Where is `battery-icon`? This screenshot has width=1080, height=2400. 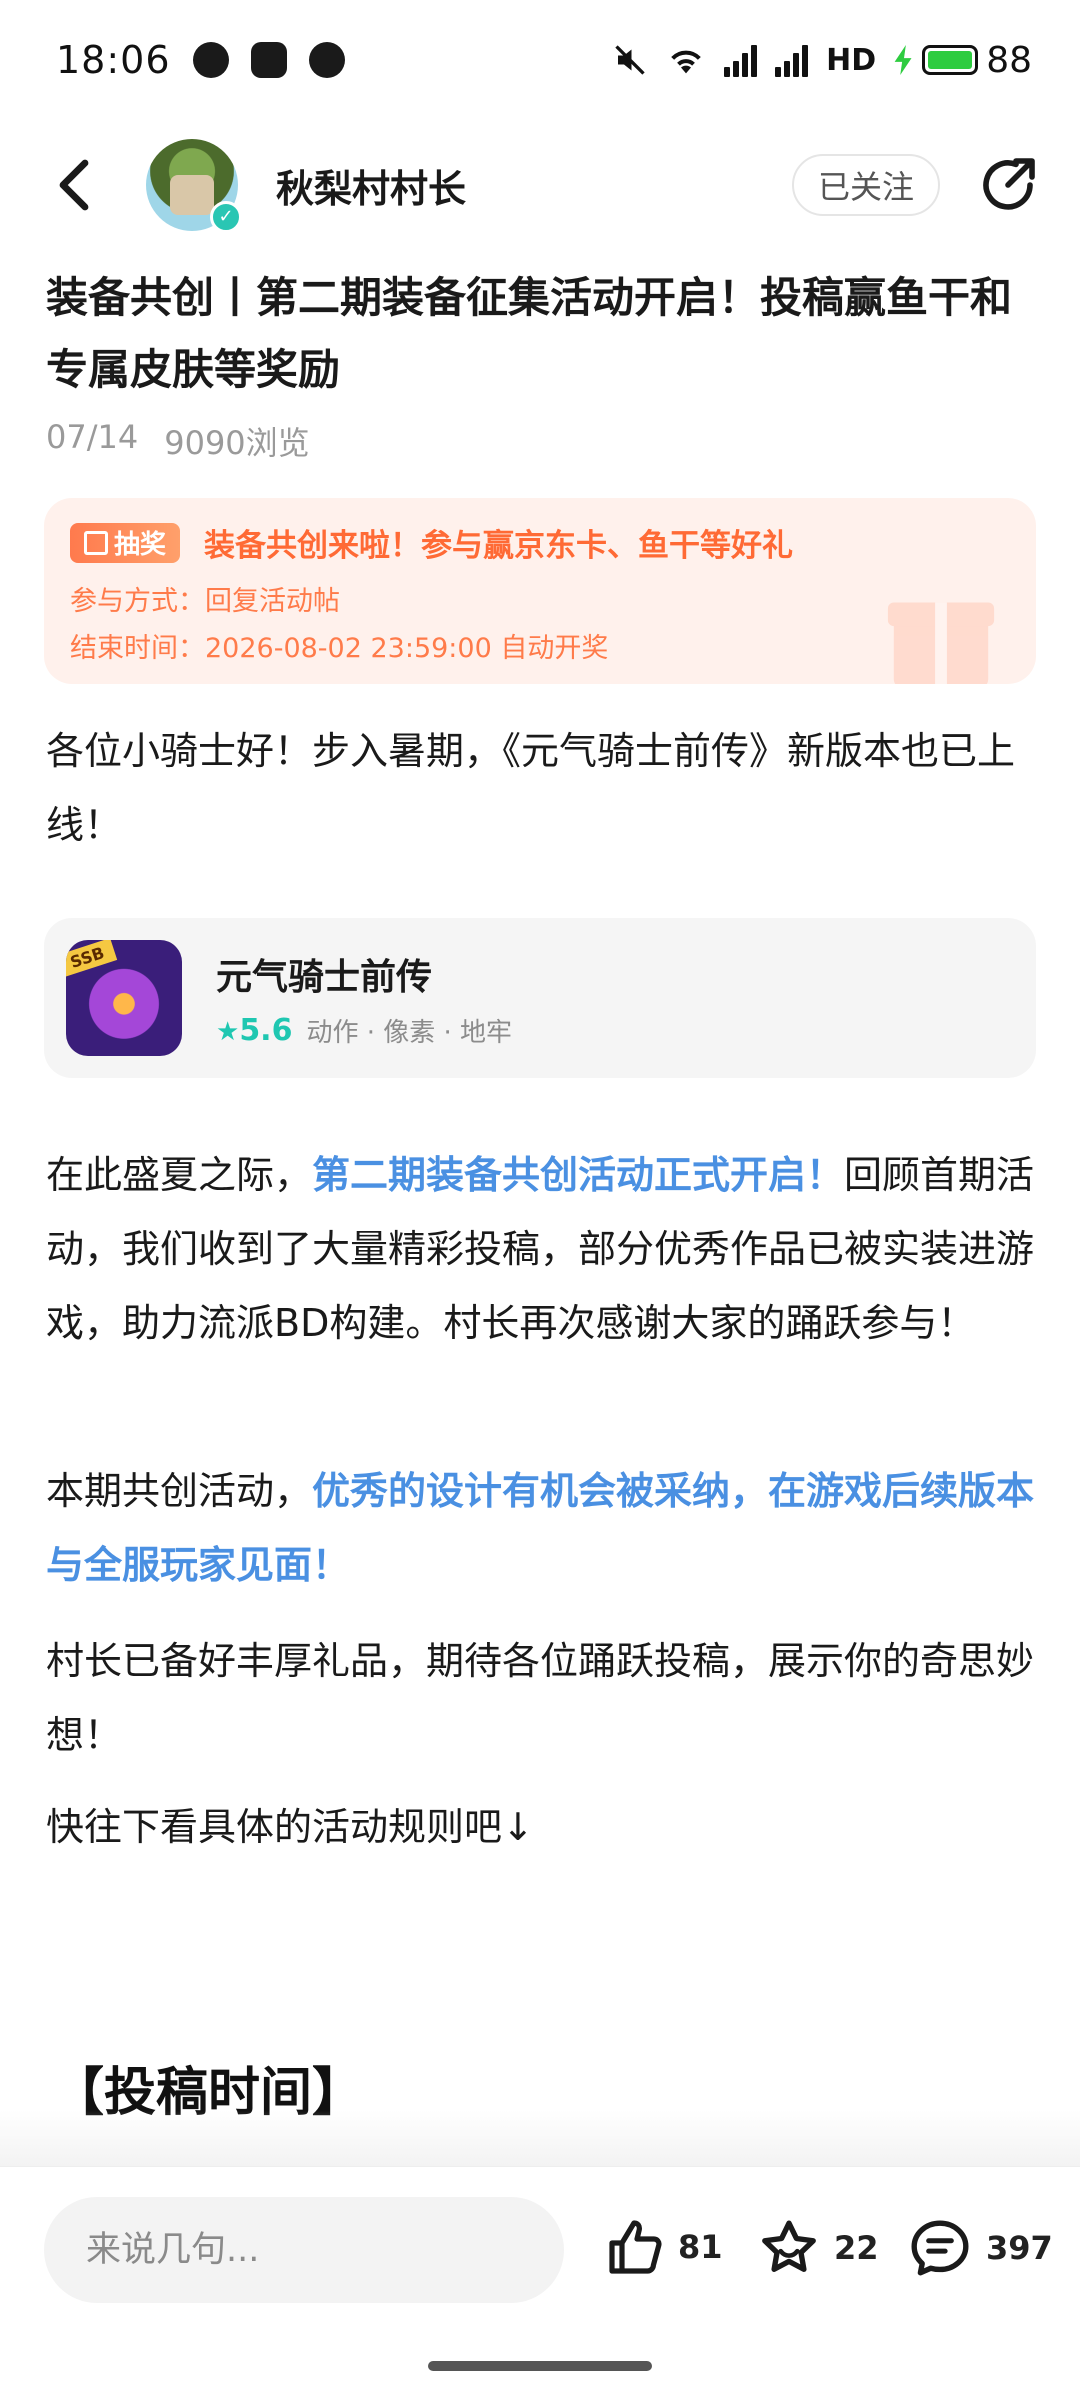
battery-icon is located at coordinates (950, 60).